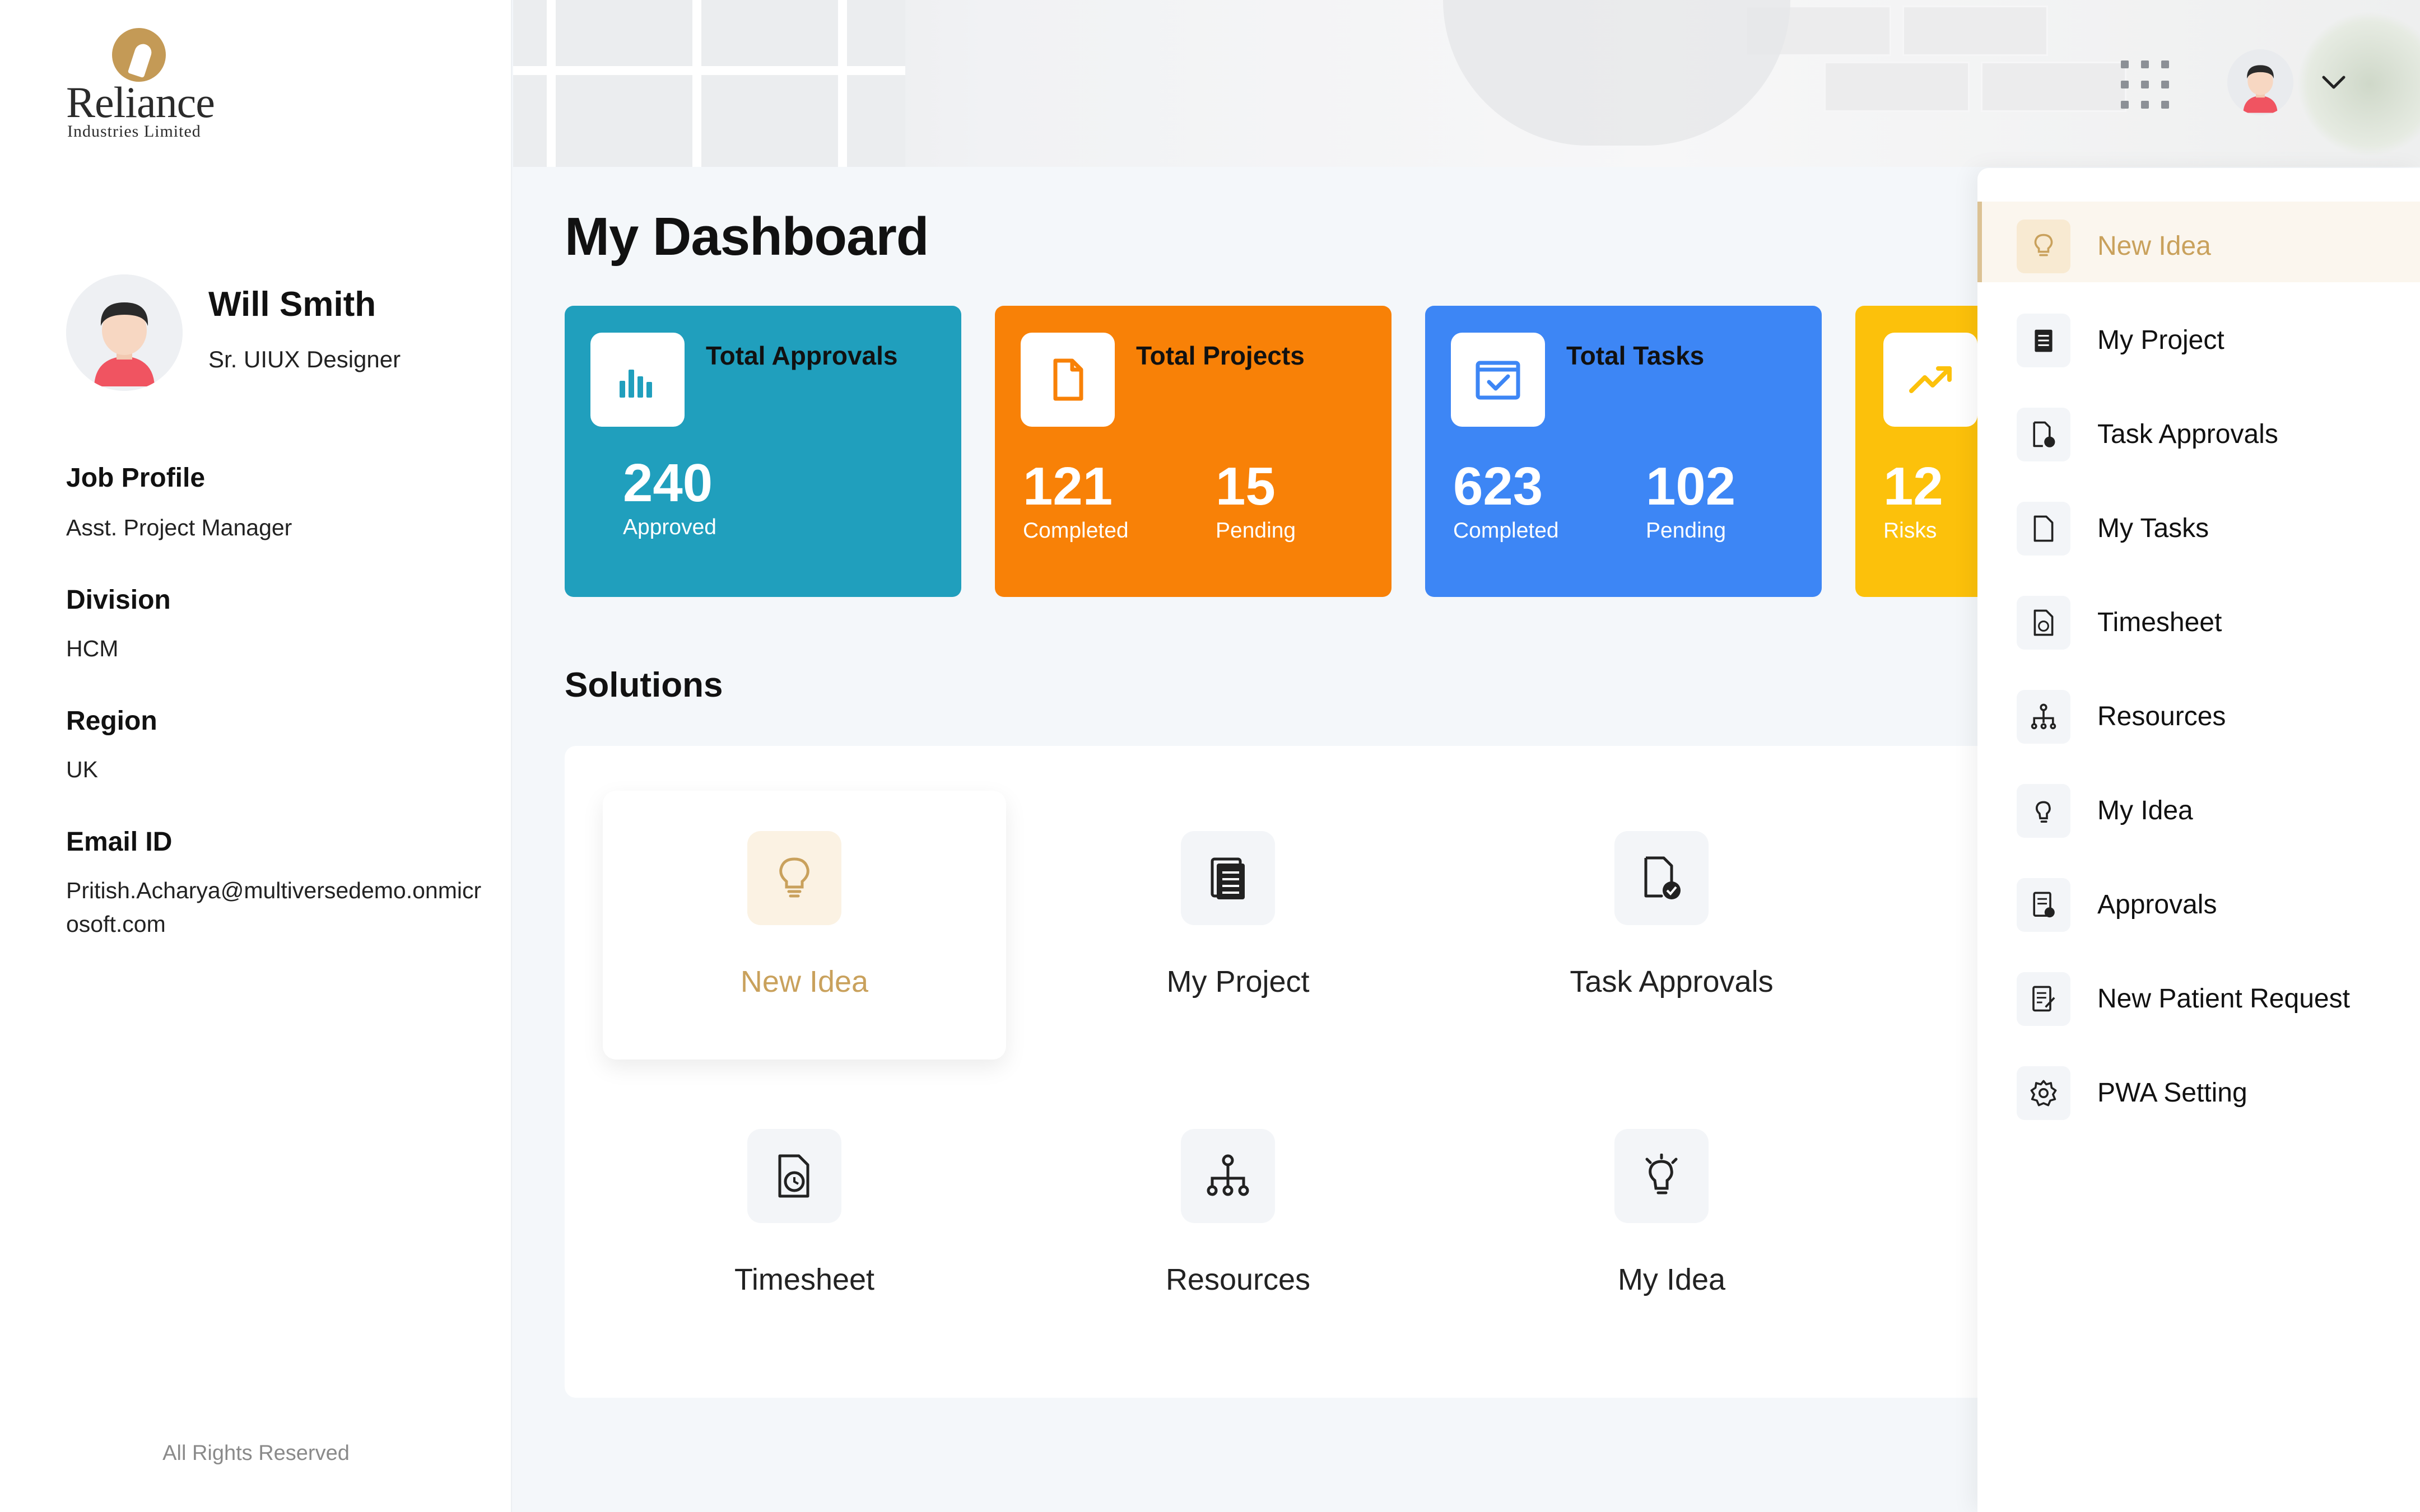  I want to click on apps-grid-icon, so click(2145, 84).